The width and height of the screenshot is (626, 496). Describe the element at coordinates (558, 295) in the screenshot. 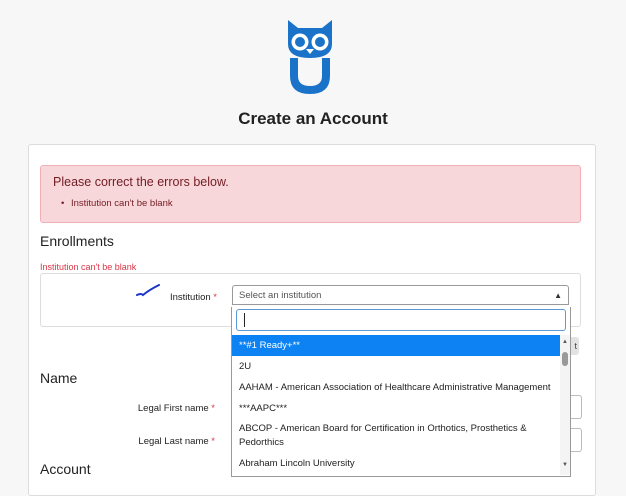

I see `select-arrows-icon: ▲` at that location.